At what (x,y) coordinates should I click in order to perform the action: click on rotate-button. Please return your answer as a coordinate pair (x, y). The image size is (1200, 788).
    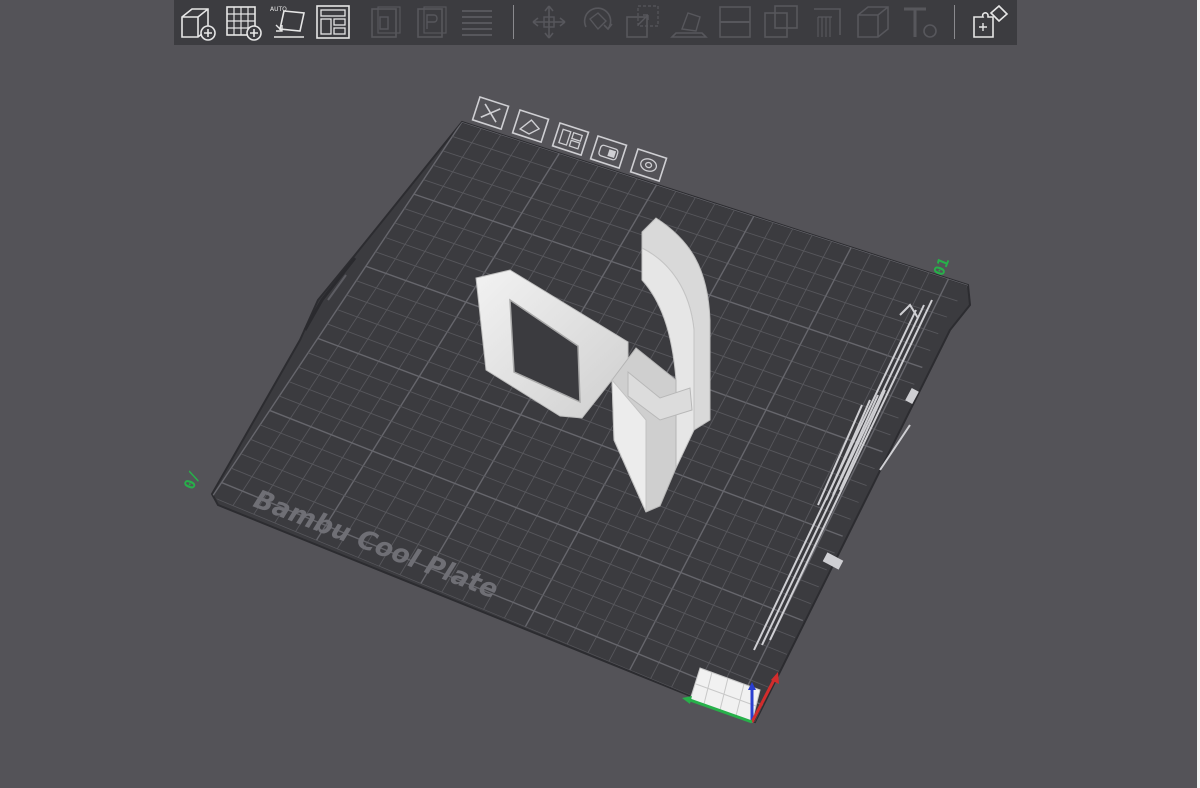
    Looking at the image, I should click on (597, 22).